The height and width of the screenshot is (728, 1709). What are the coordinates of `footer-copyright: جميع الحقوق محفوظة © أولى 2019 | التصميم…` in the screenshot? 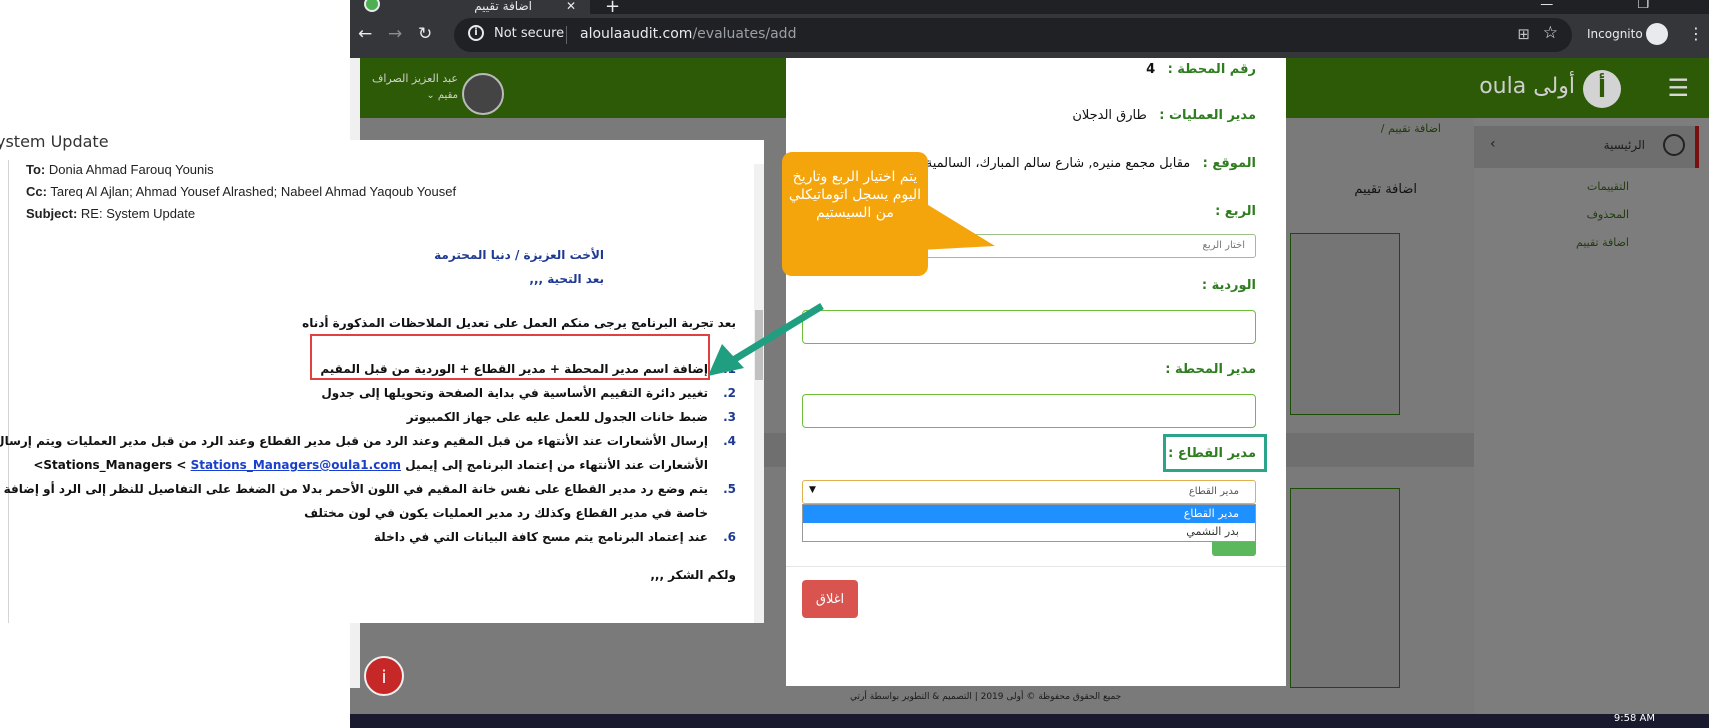 It's located at (986, 697).